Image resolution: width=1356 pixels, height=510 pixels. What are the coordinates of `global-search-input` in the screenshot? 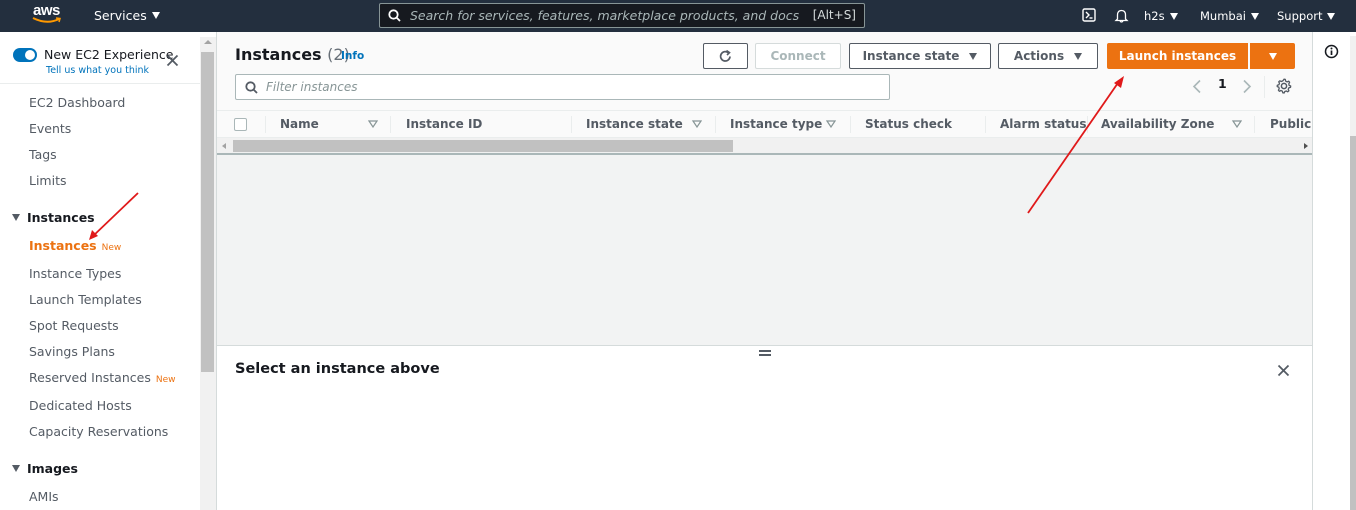 It's located at (610, 15).